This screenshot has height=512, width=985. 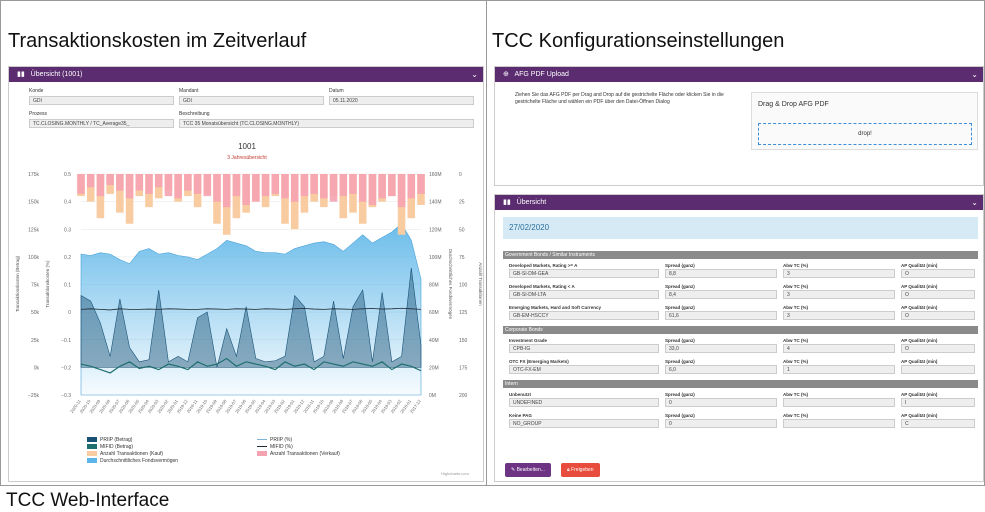 I want to click on row-code-field: GB-SI-DM-LTA, so click(x=584, y=294).